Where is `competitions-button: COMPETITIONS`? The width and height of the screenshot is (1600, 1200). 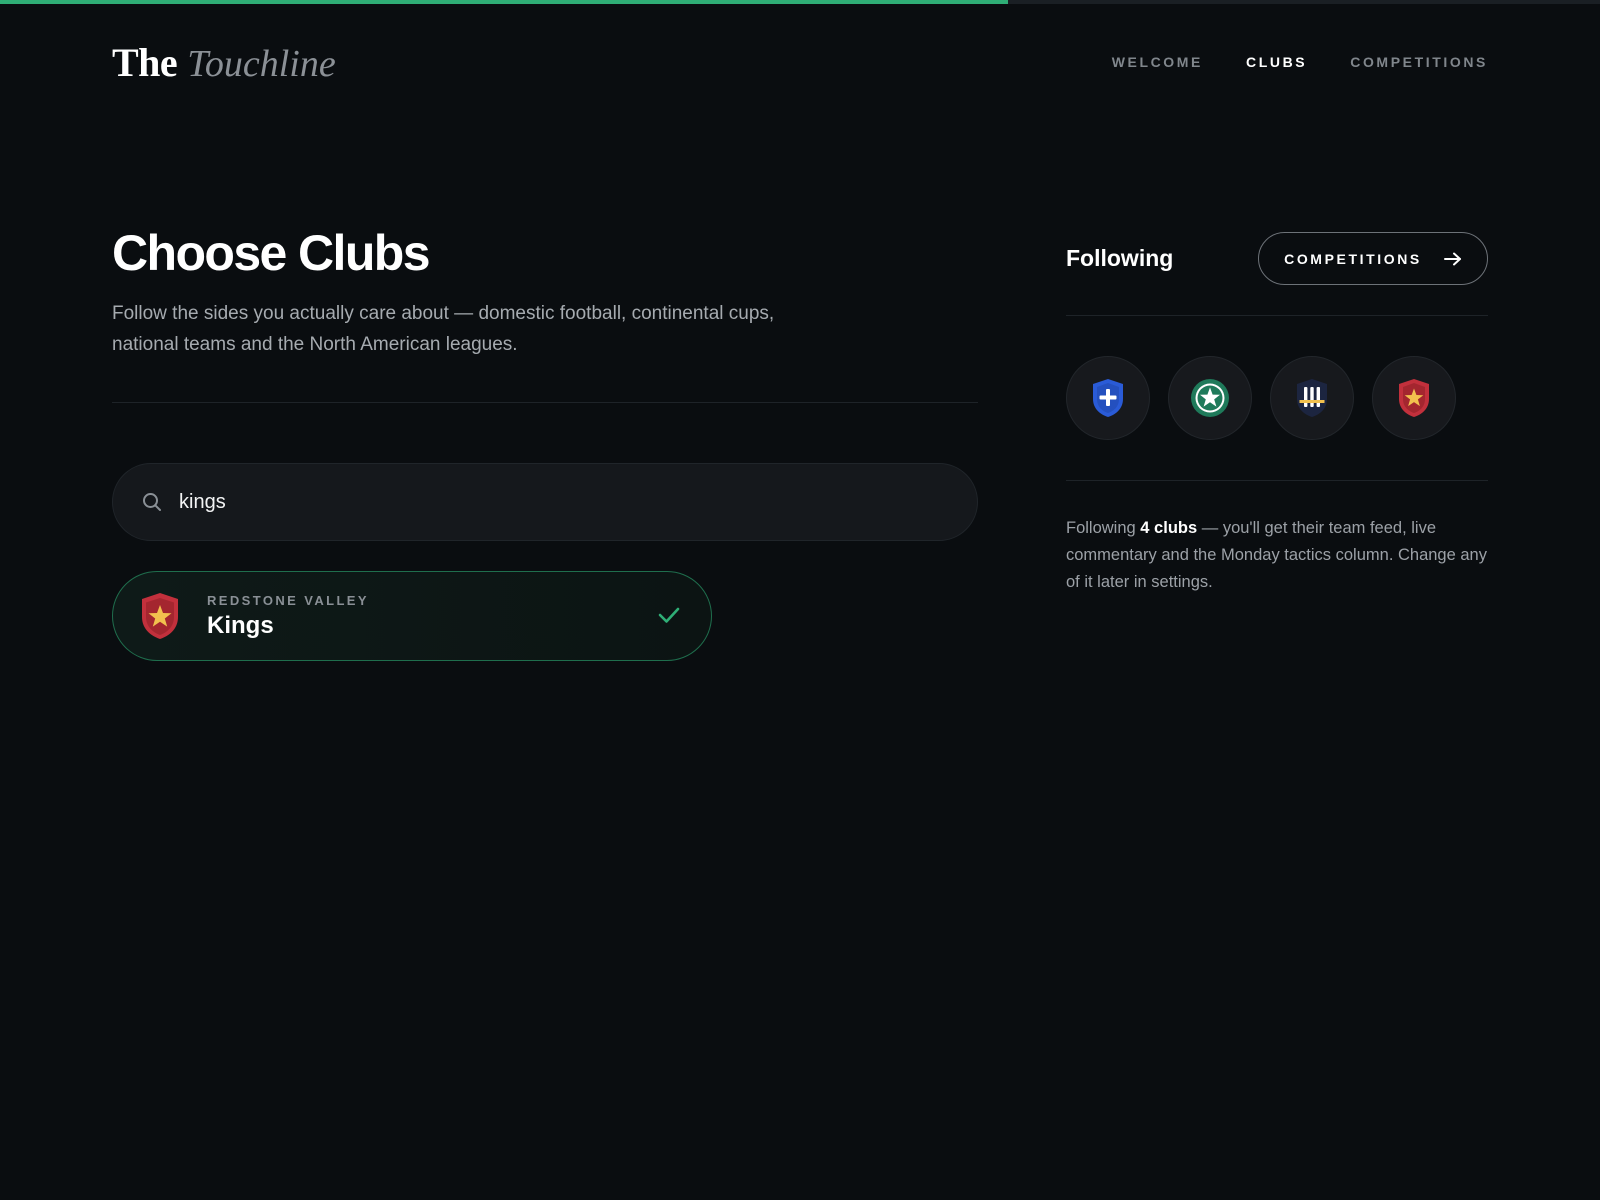 competitions-button: COMPETITIONS is located at coordinates (1373, 258).